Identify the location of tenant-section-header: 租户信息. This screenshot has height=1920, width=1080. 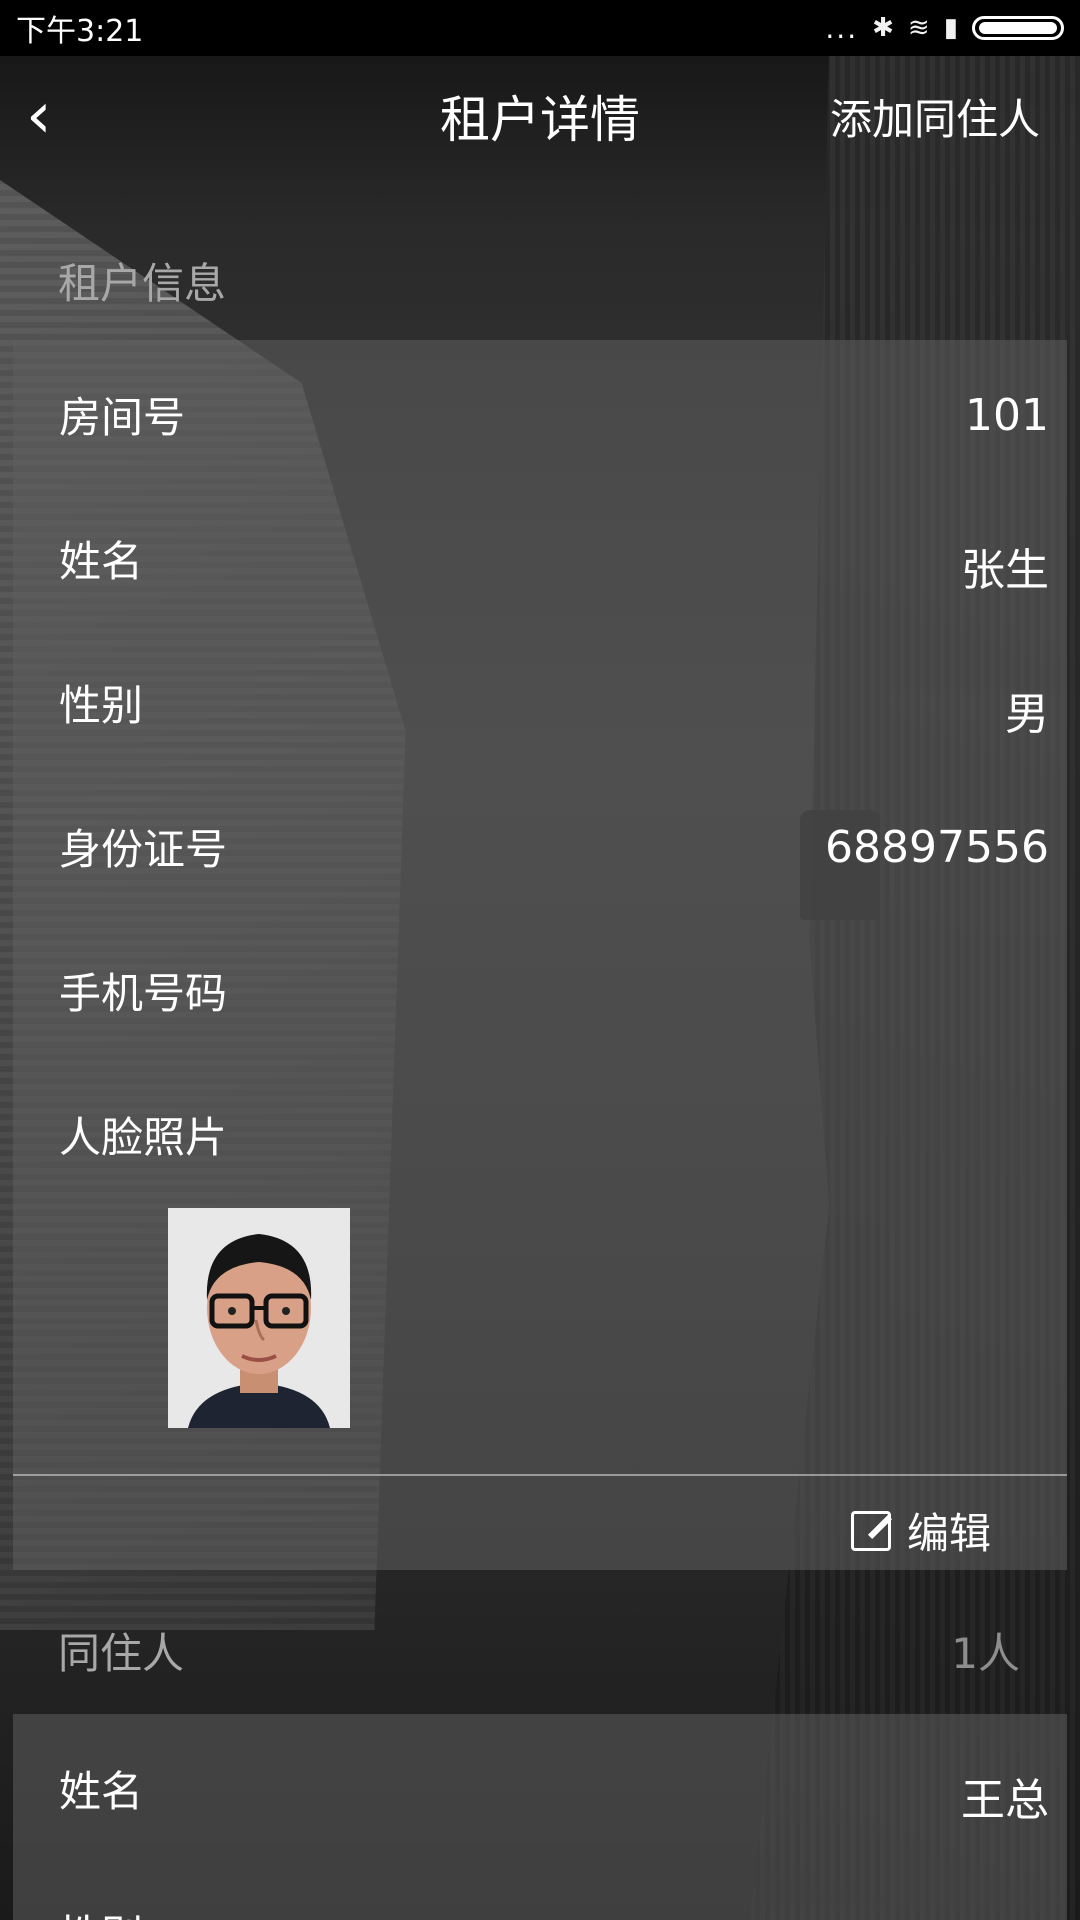
(540, 275).